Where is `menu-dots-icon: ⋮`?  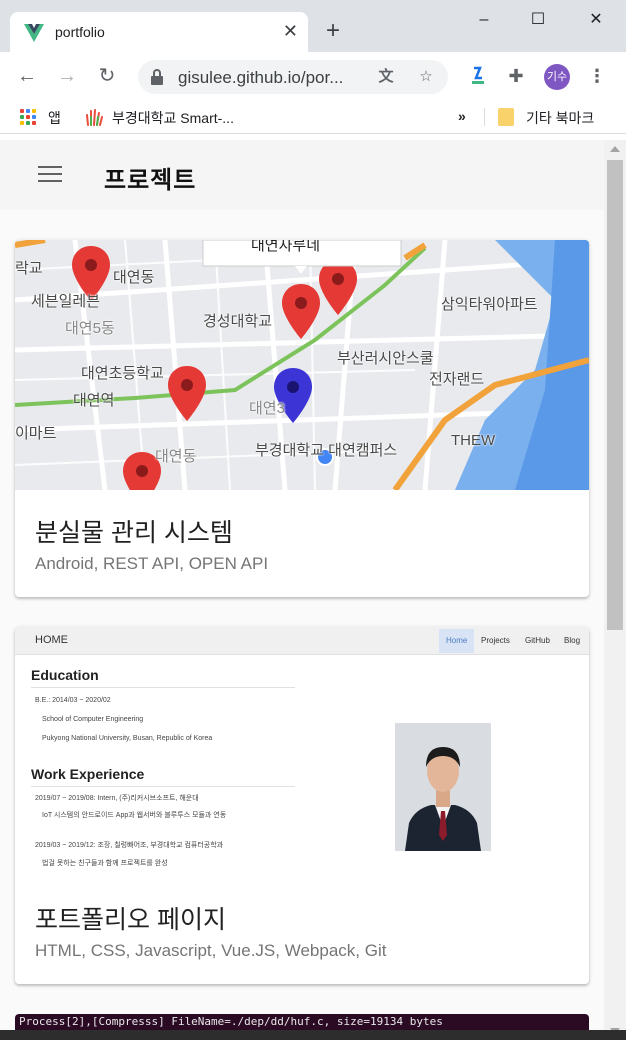 menu-dots-icon: ⋮ is located at coordinates (597, 76).